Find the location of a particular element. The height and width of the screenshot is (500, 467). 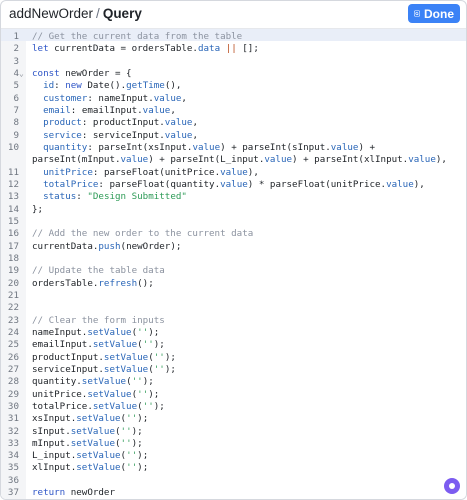

breadcrumb-app-name: addNewOrder is located at coordinates (51, 13).